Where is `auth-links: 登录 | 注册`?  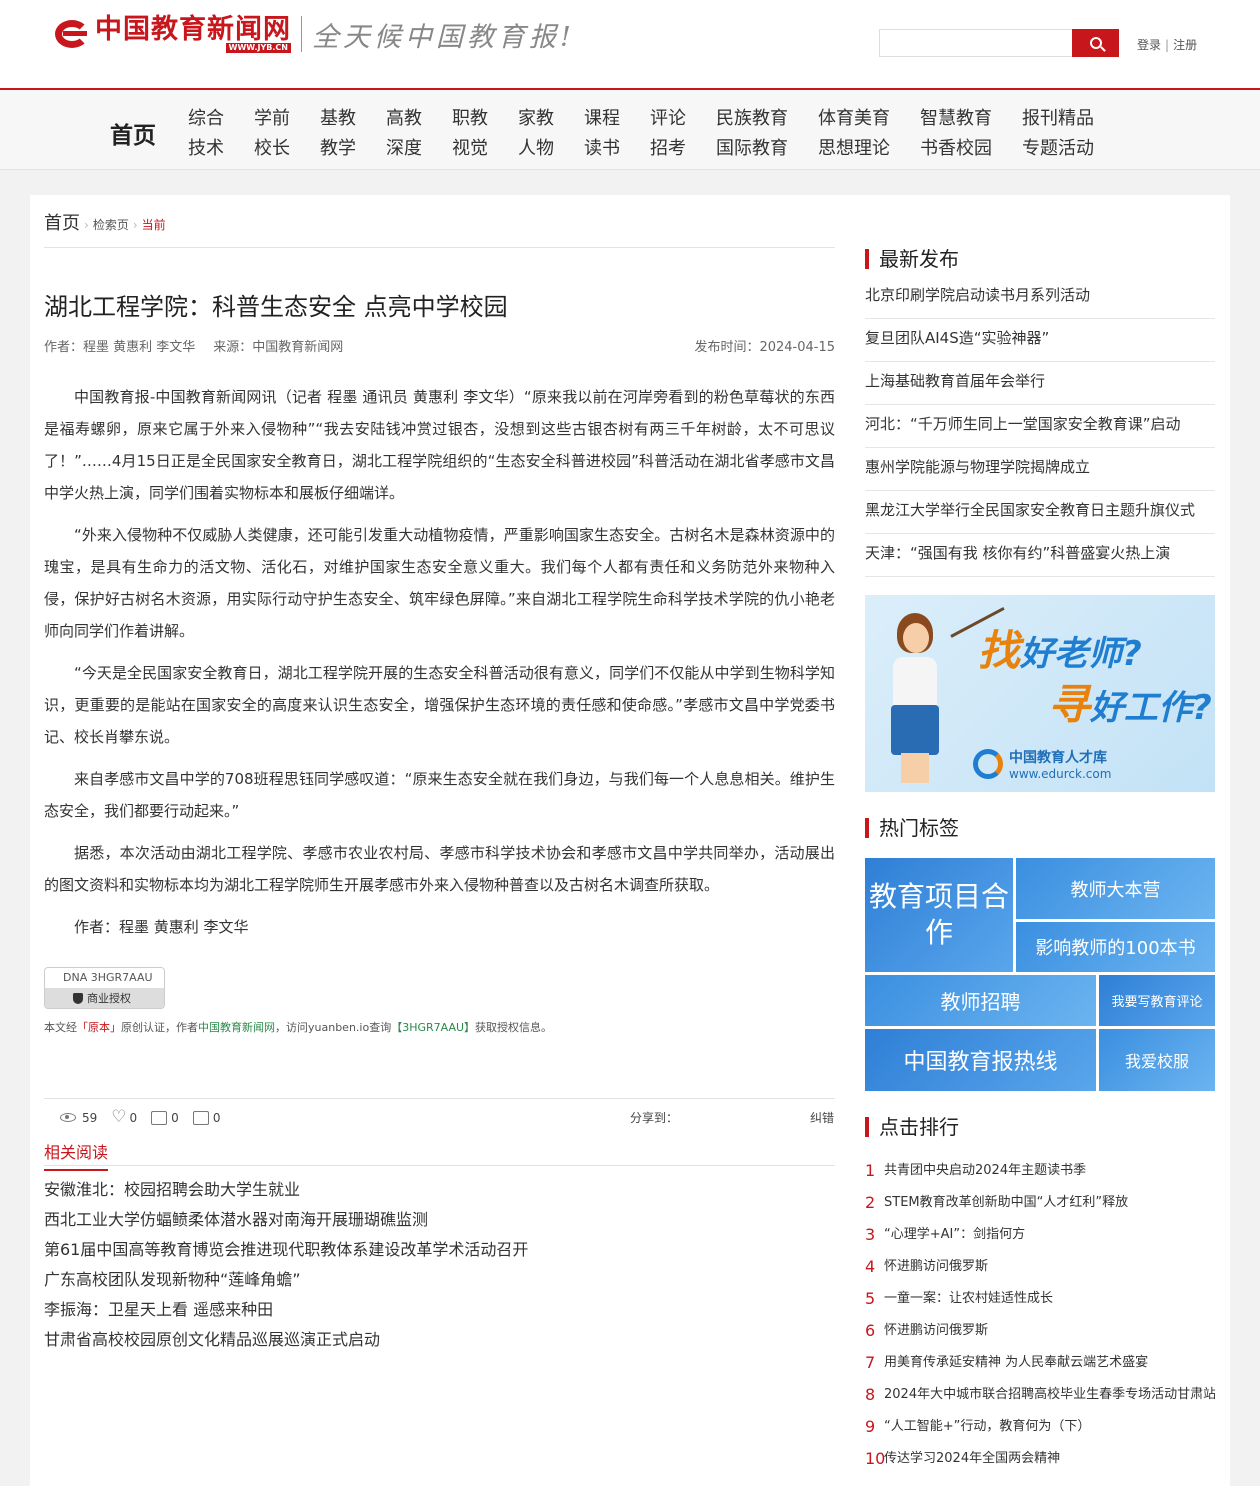
auth-links: 登录 | 注册 is located at coordinates (1167, 44).